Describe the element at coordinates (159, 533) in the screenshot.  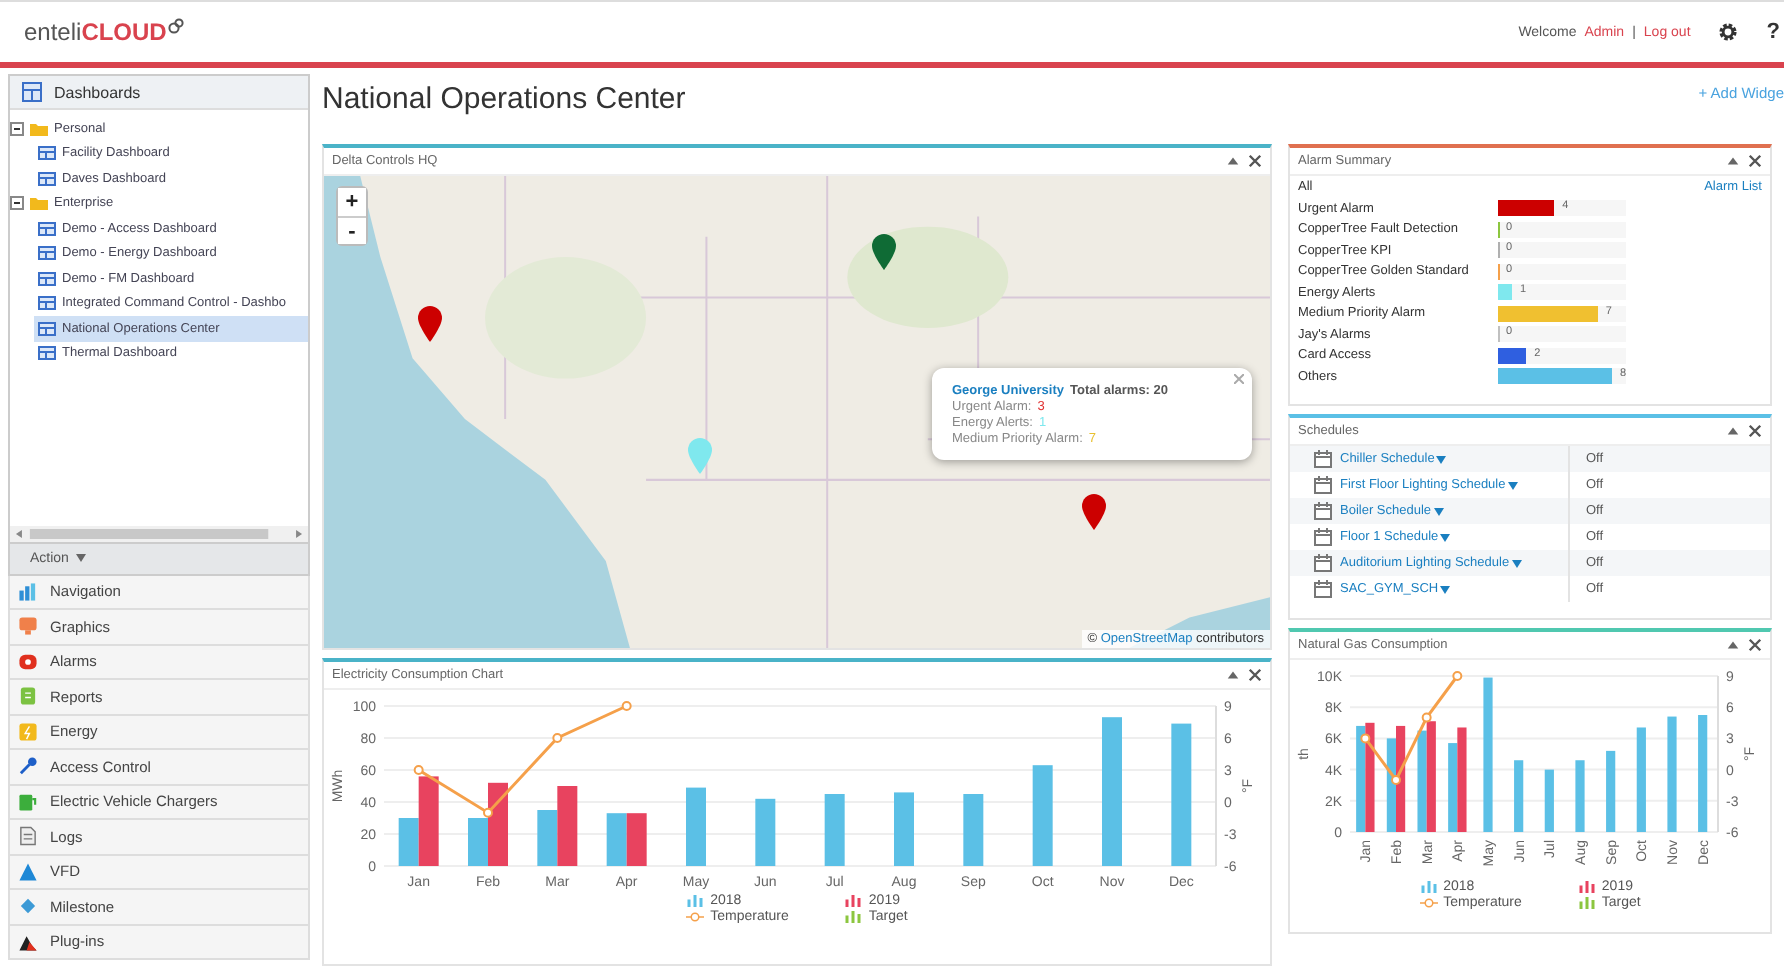
I see `horizontal-scrollbar` at that location.